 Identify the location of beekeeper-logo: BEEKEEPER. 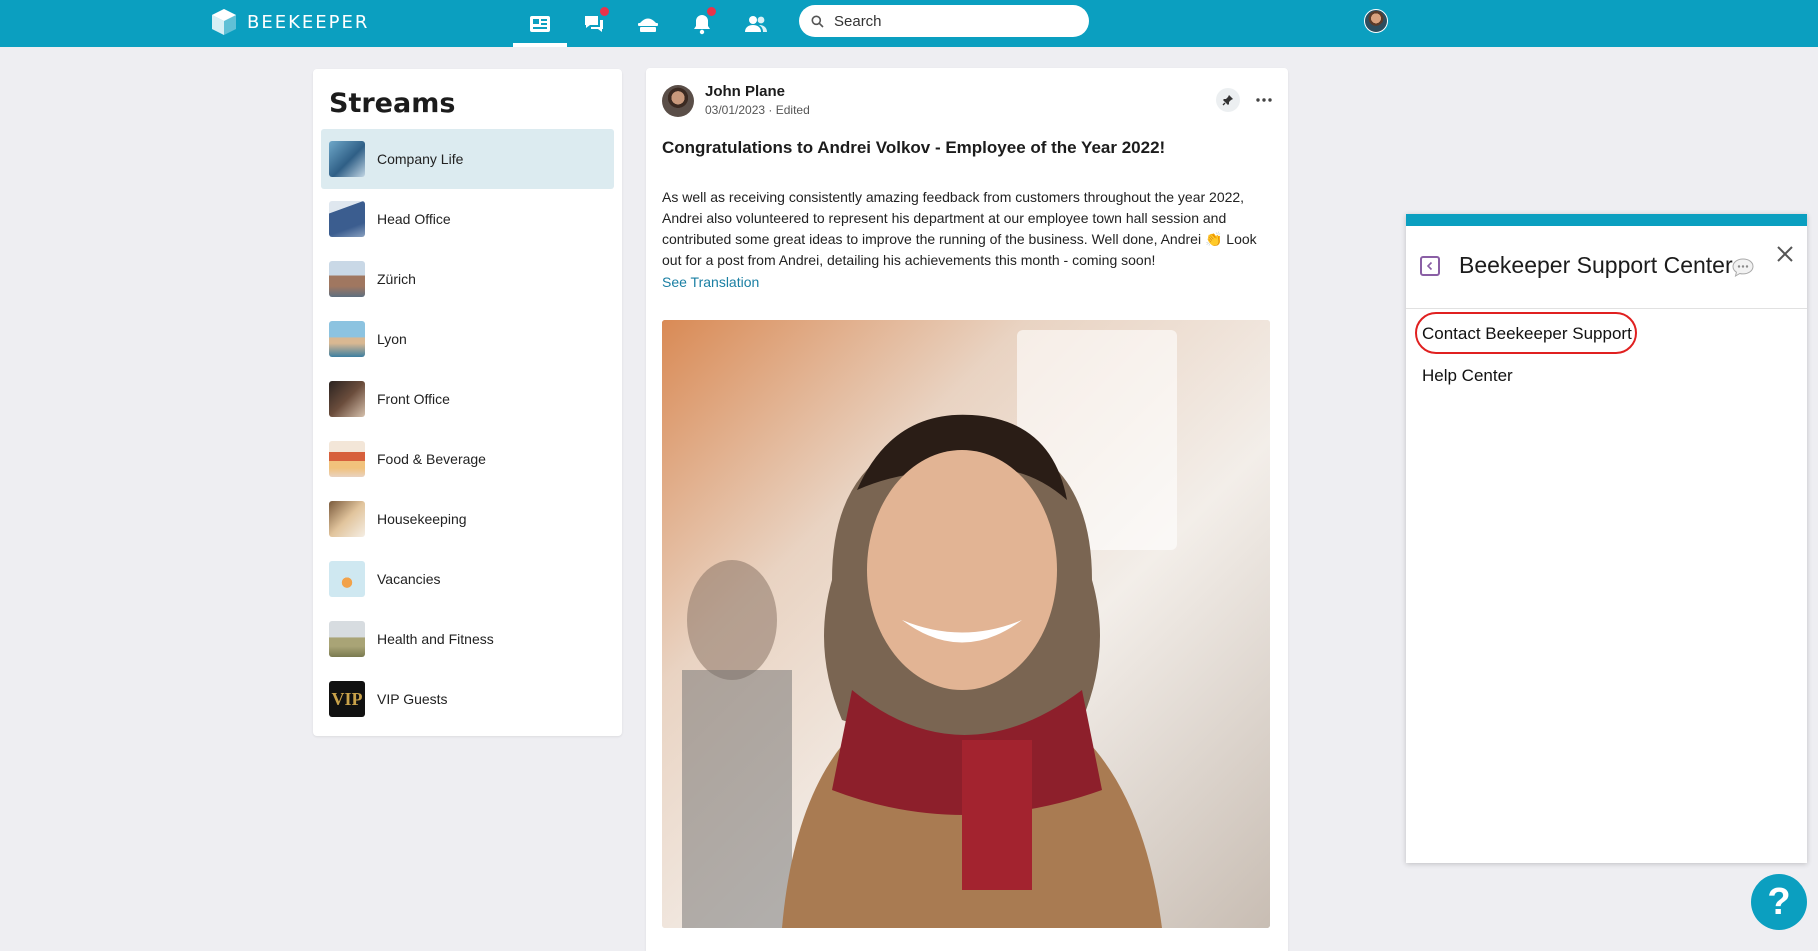
(290, 22).